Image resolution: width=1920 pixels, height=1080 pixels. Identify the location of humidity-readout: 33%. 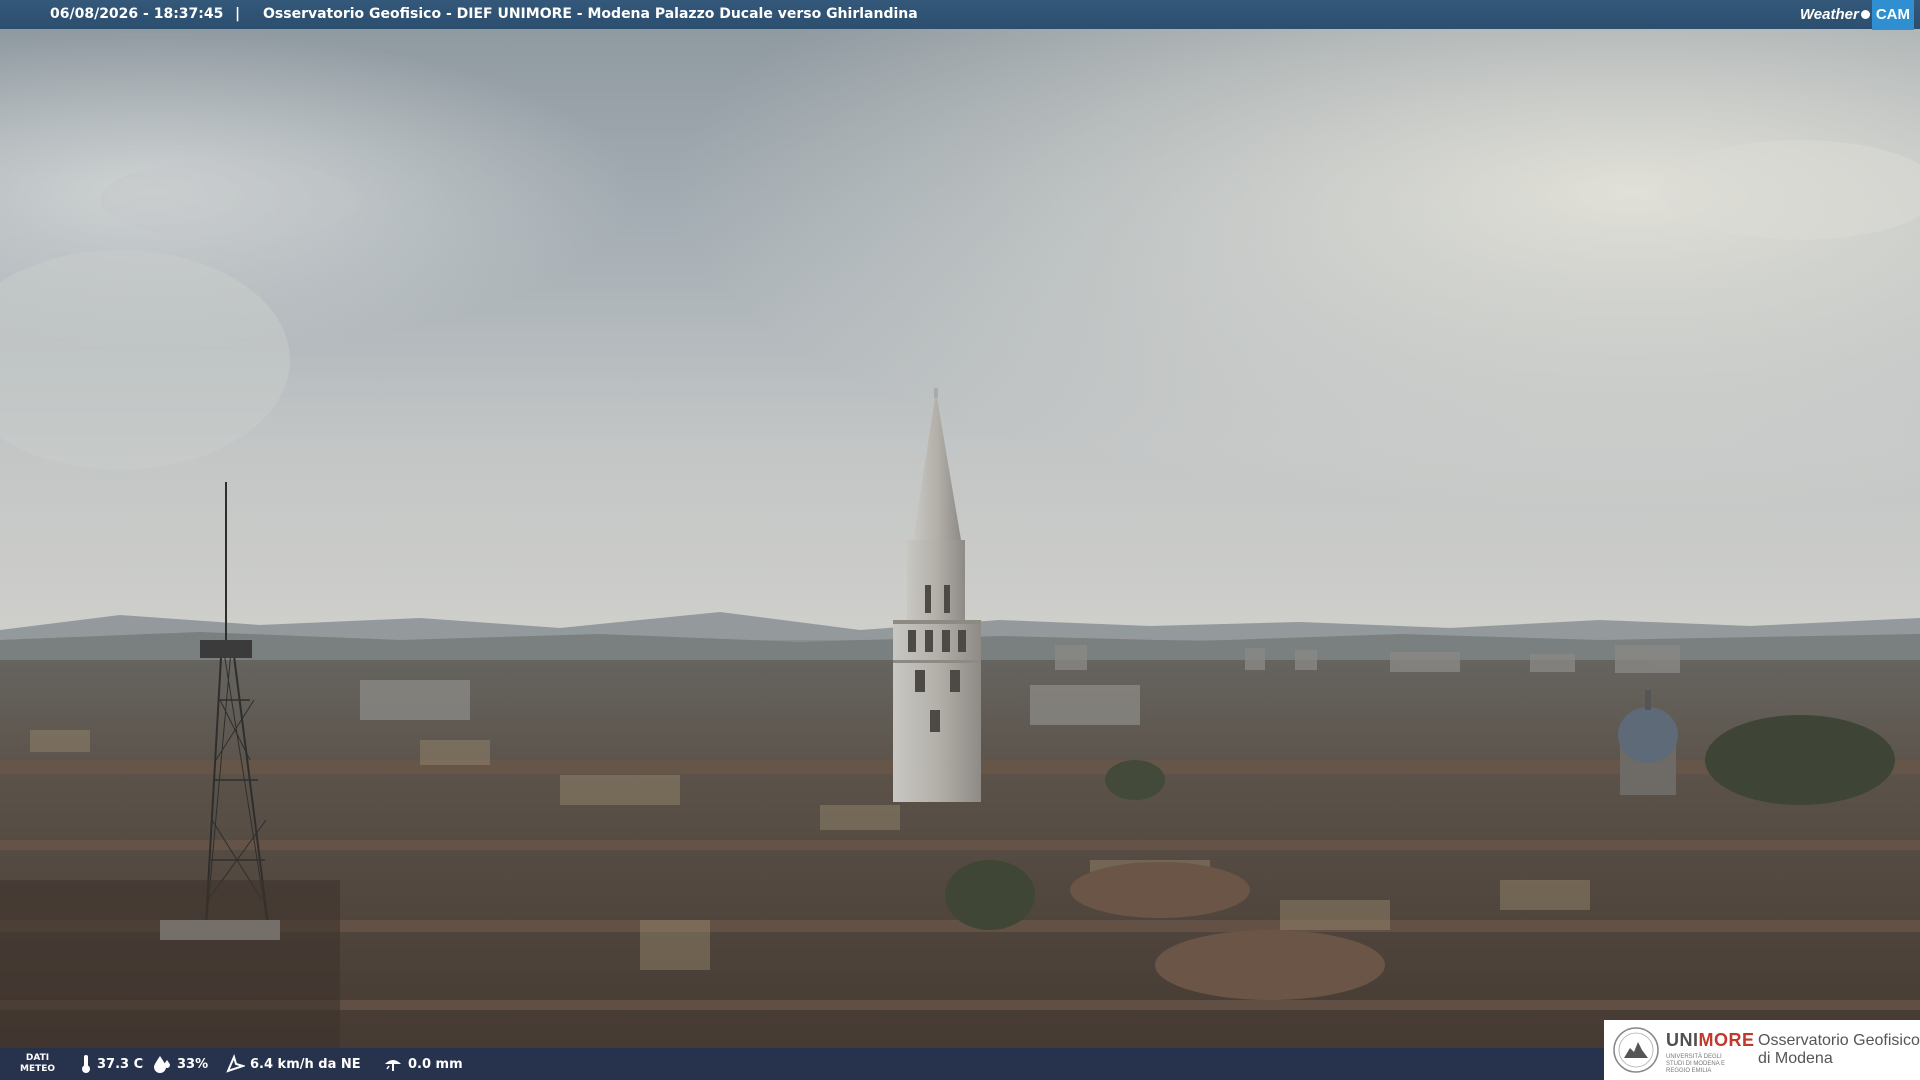
(180, 1064).